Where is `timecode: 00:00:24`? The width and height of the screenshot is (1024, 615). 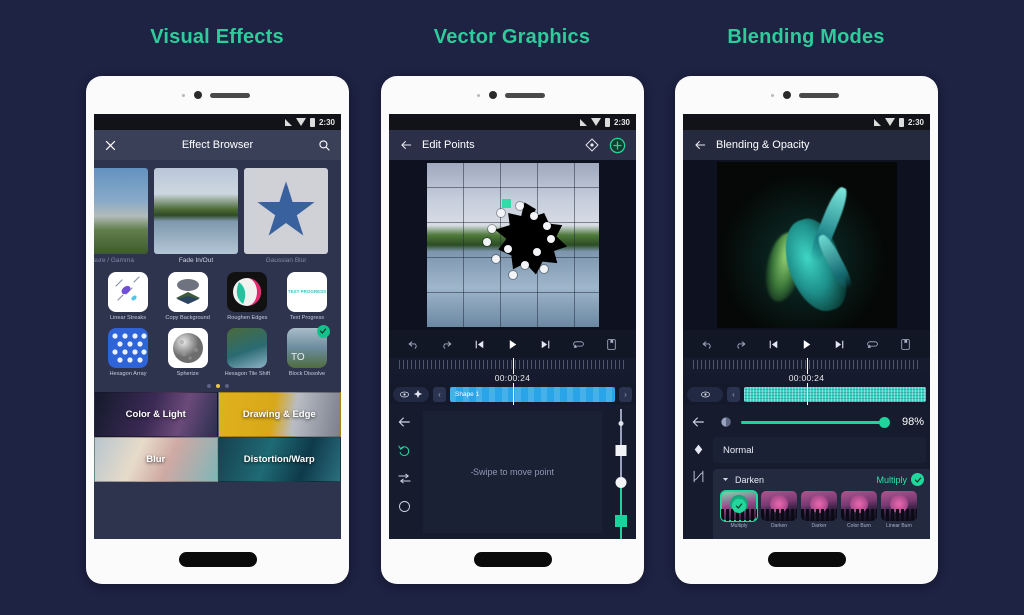 timecode: 00:00:24 is located at coordinates (512, 378).